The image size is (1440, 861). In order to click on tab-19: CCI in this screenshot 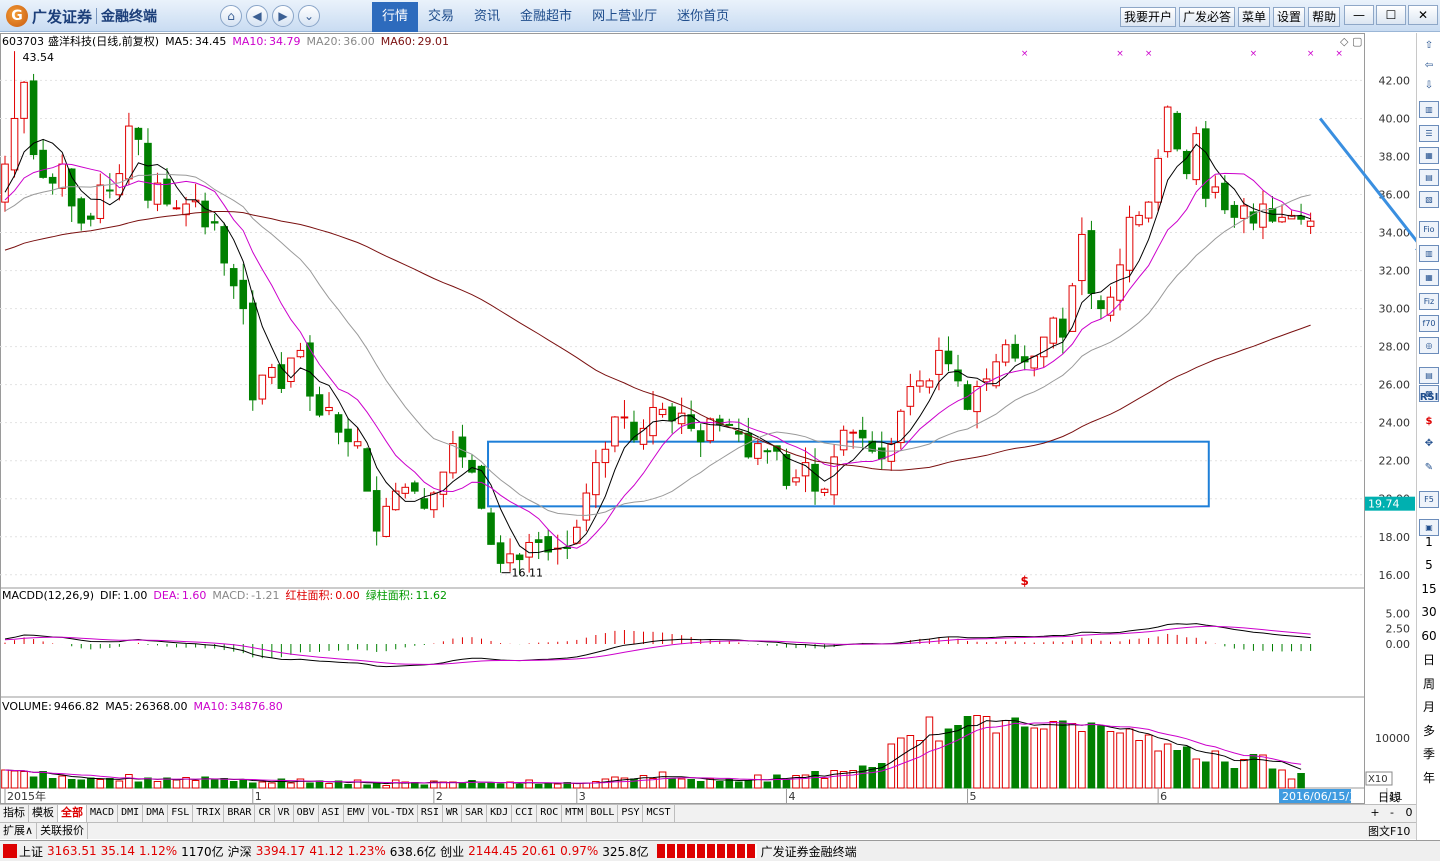, I will do `click(525, 813)`.